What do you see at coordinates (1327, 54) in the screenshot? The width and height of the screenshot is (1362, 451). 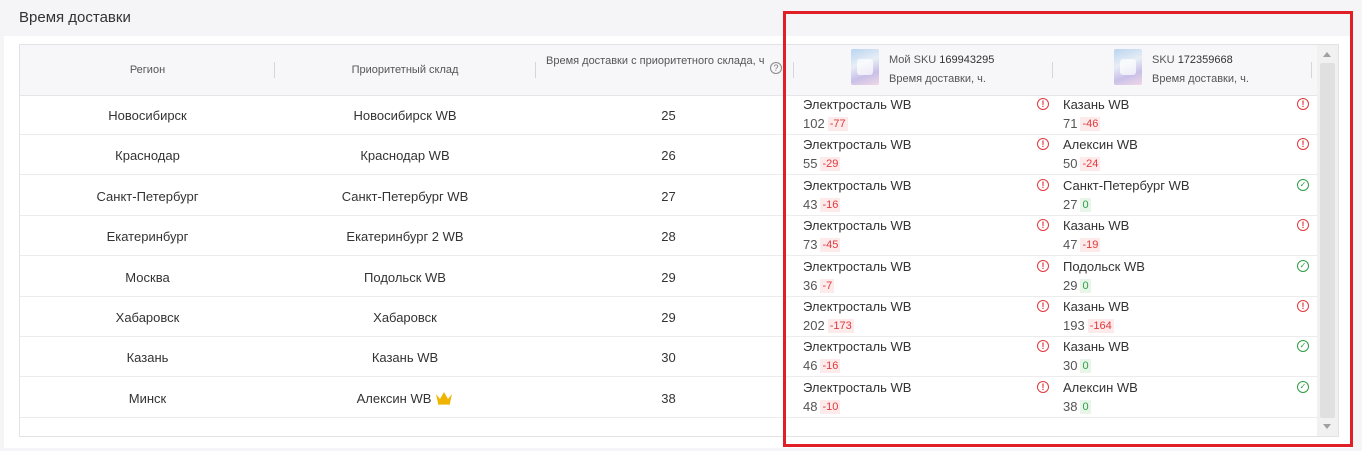 I see `scroll-up-icon` at bounding box center [1327, 54].